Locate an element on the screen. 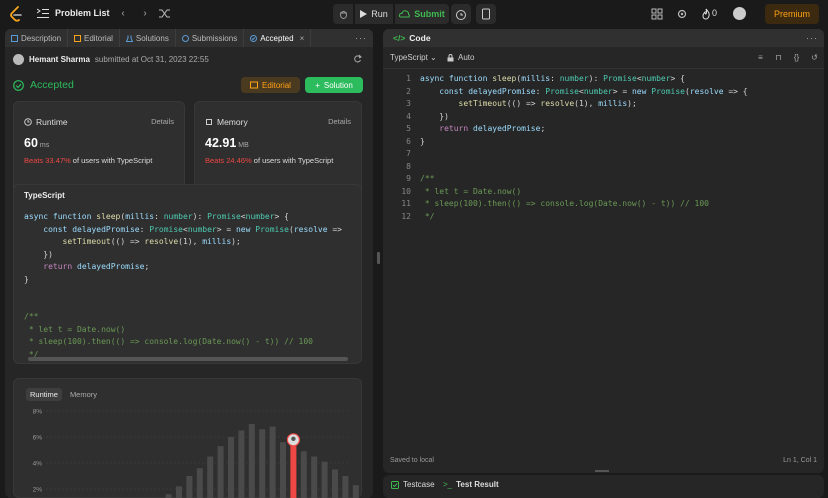  editorial-button: Editorial is located at coordinates (270, 85).